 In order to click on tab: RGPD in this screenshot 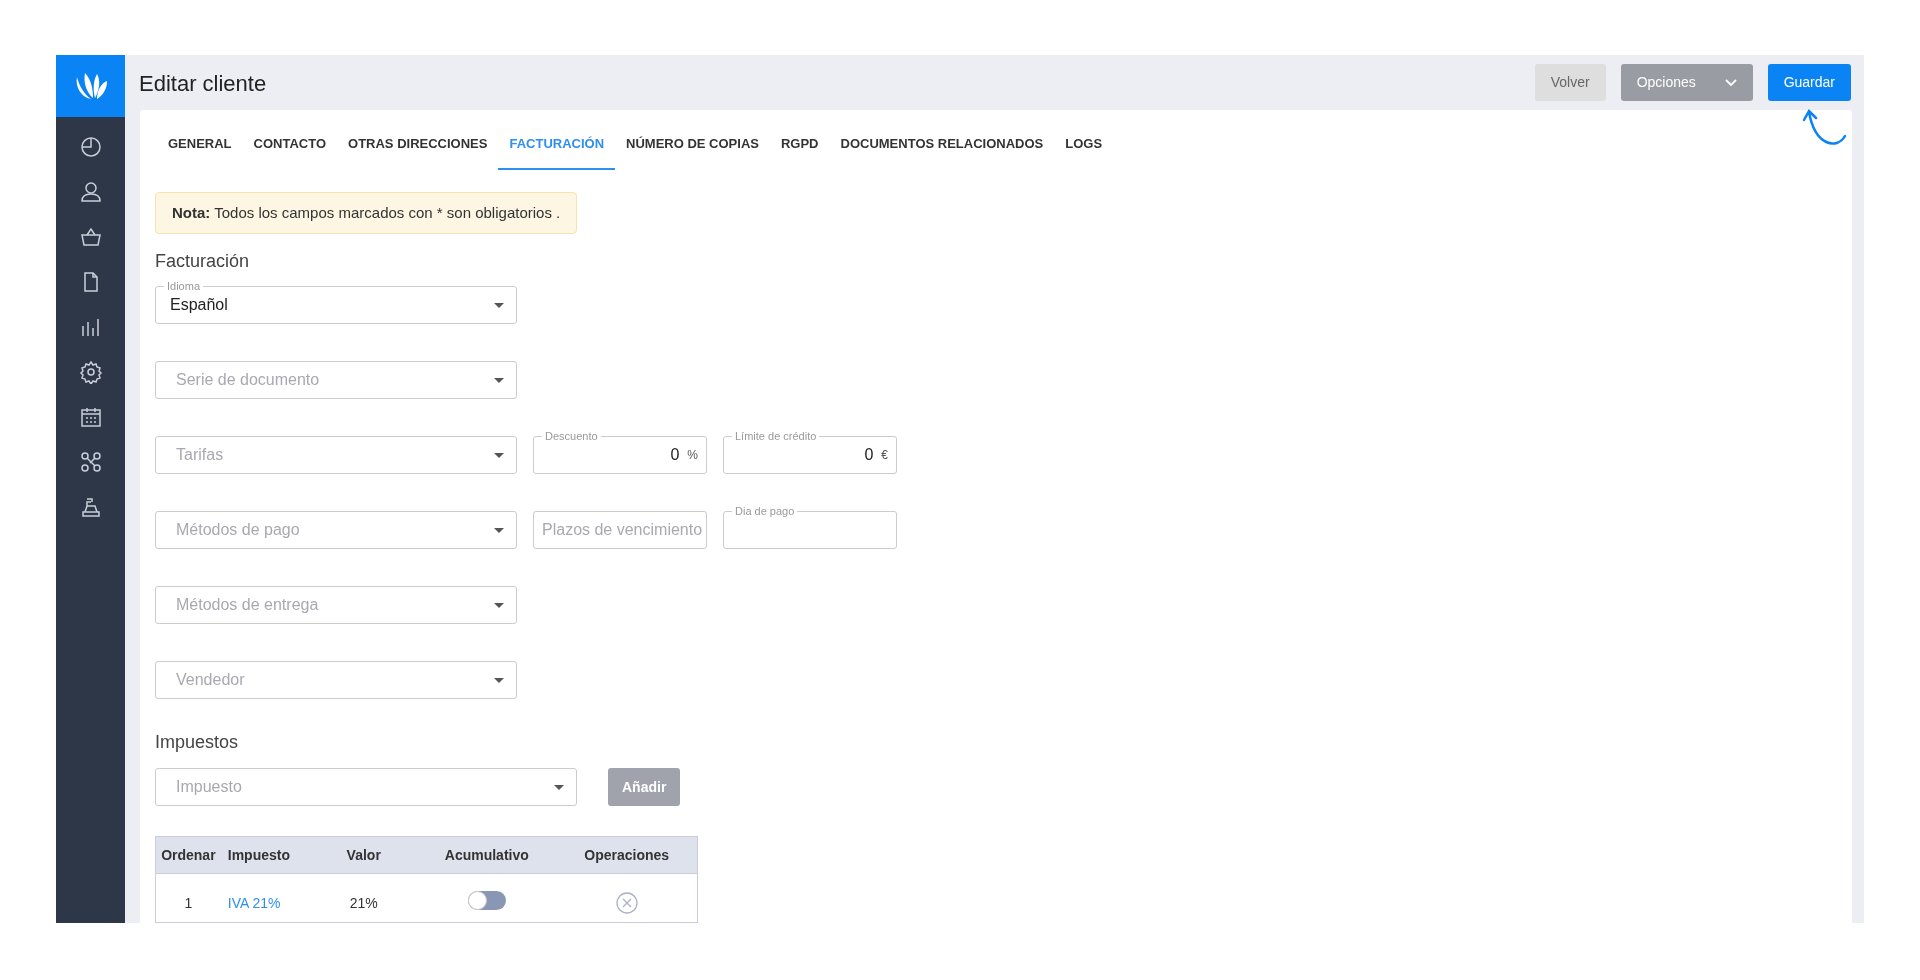, I will do `click(799, 150)`.